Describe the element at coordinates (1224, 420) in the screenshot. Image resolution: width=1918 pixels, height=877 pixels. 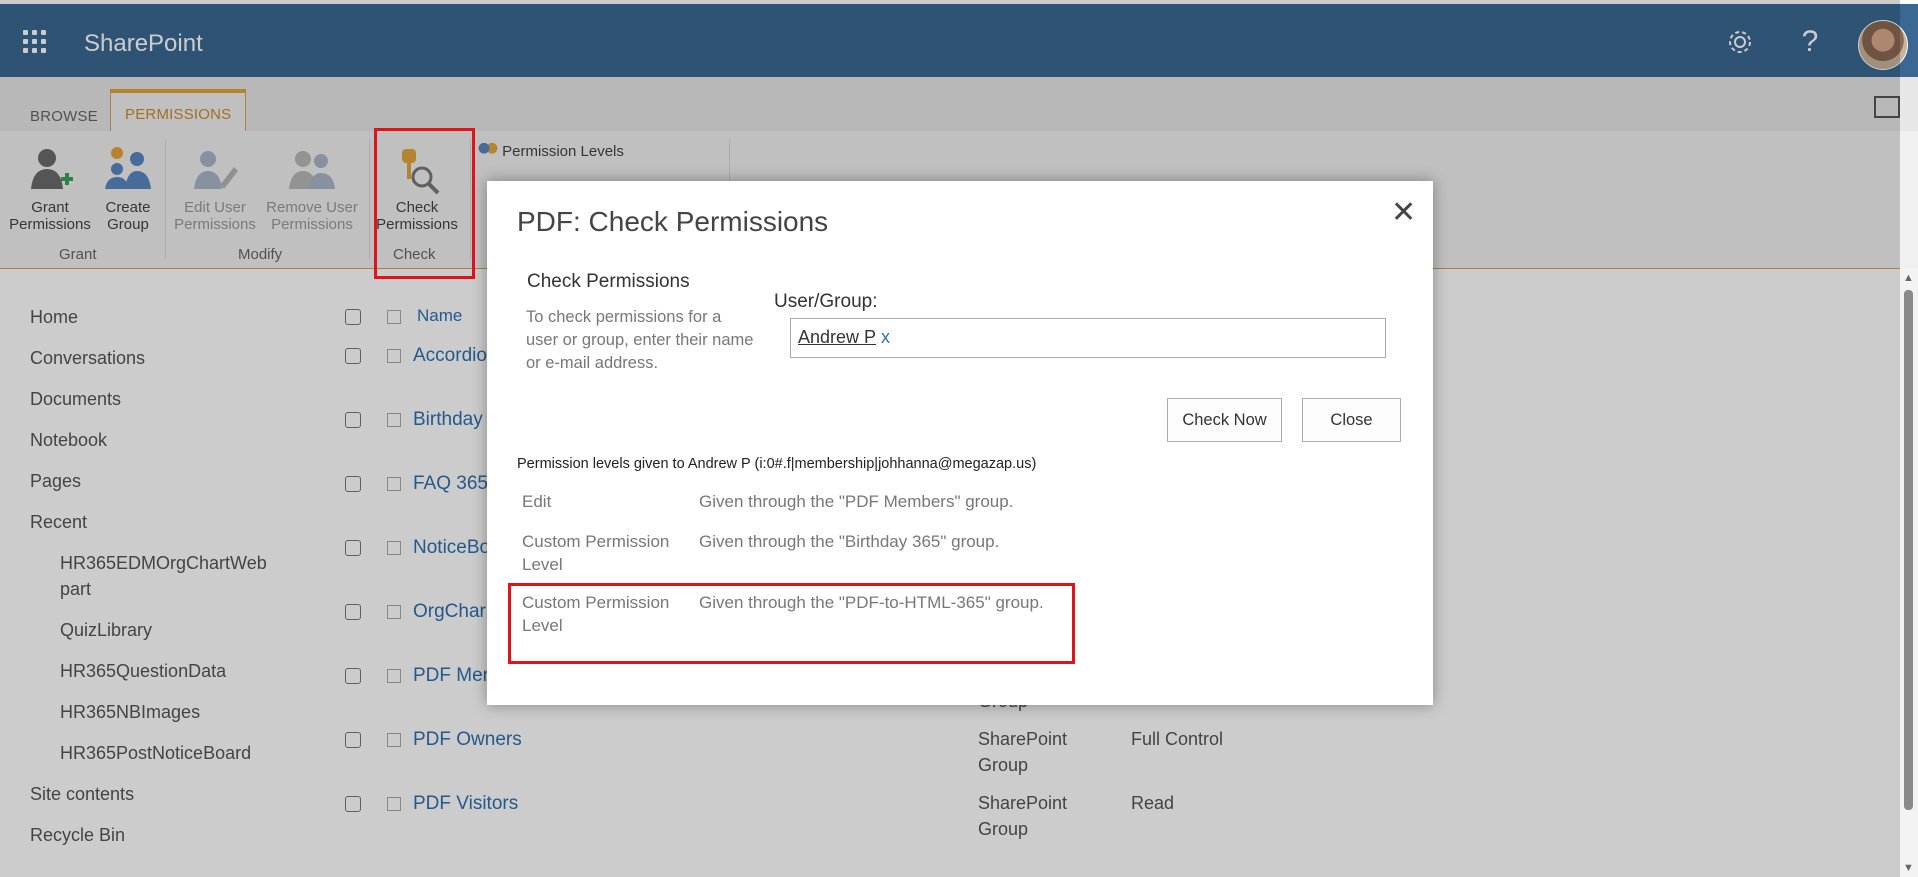
I see `check-now-button: Check Now` at that location.